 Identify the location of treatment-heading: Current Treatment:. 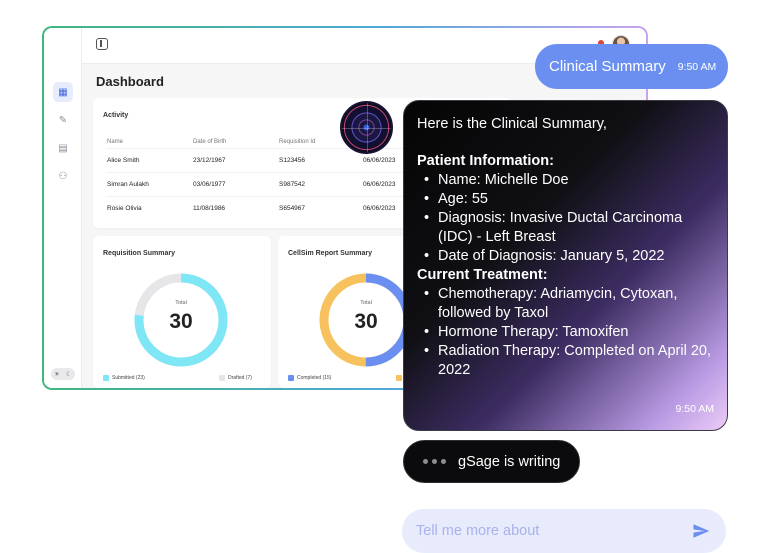
(482, 275).